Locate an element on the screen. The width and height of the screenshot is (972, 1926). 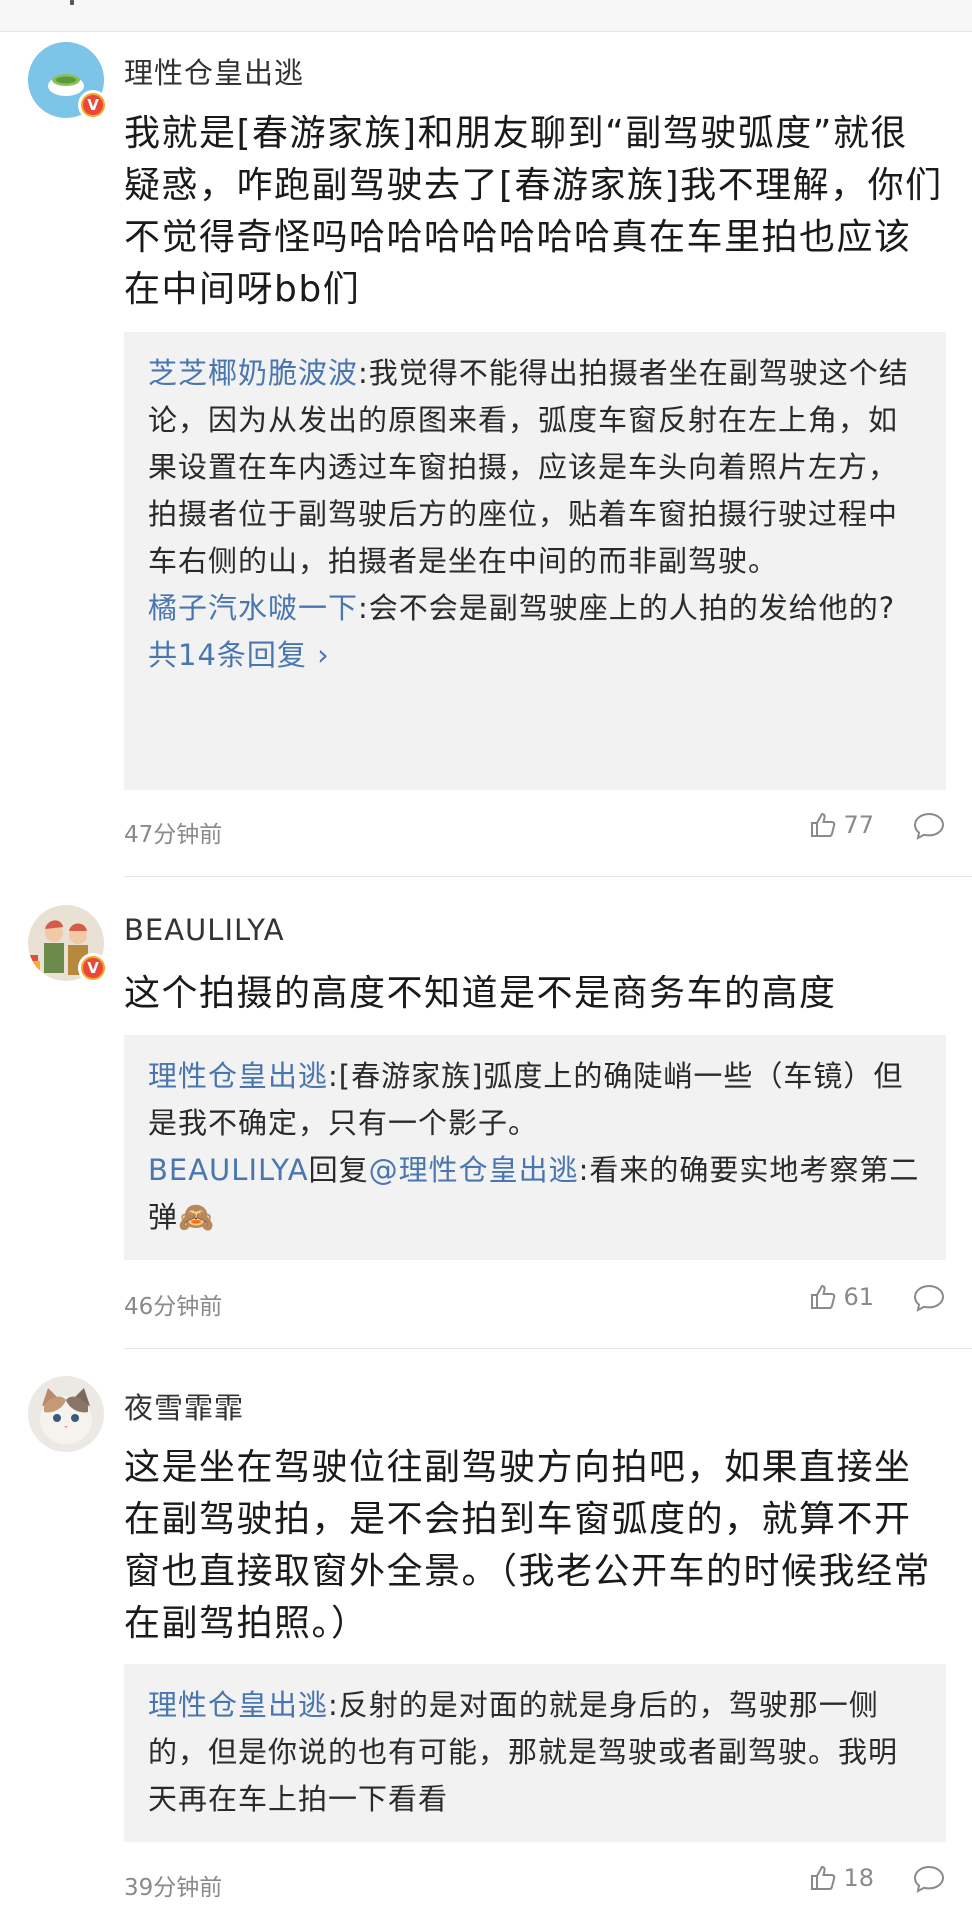
like-button: 61 is located at coordinates (841, 1297).